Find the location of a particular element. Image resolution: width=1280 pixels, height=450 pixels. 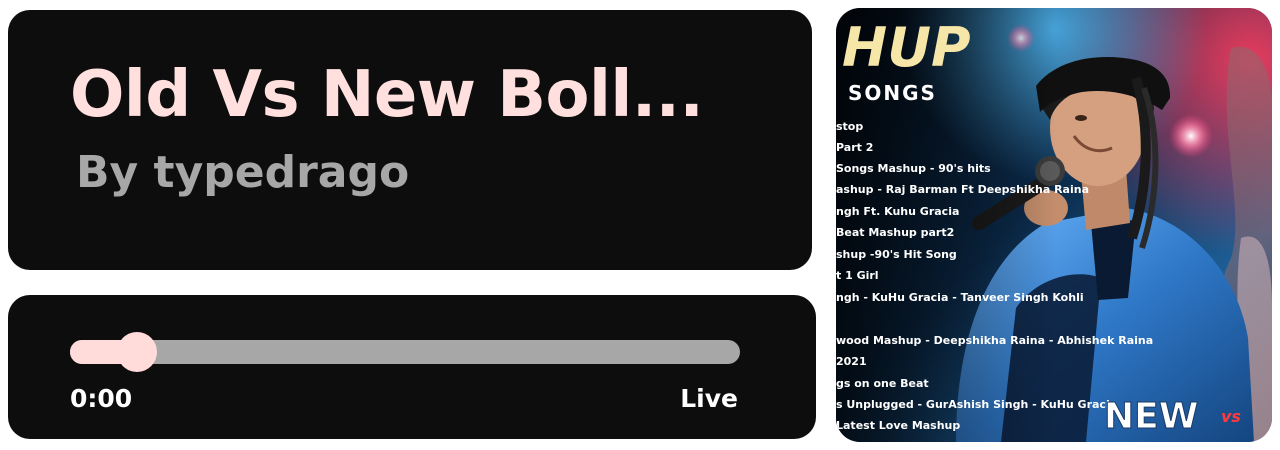

cover-heading: HUP is located at coordinates (906, 47).